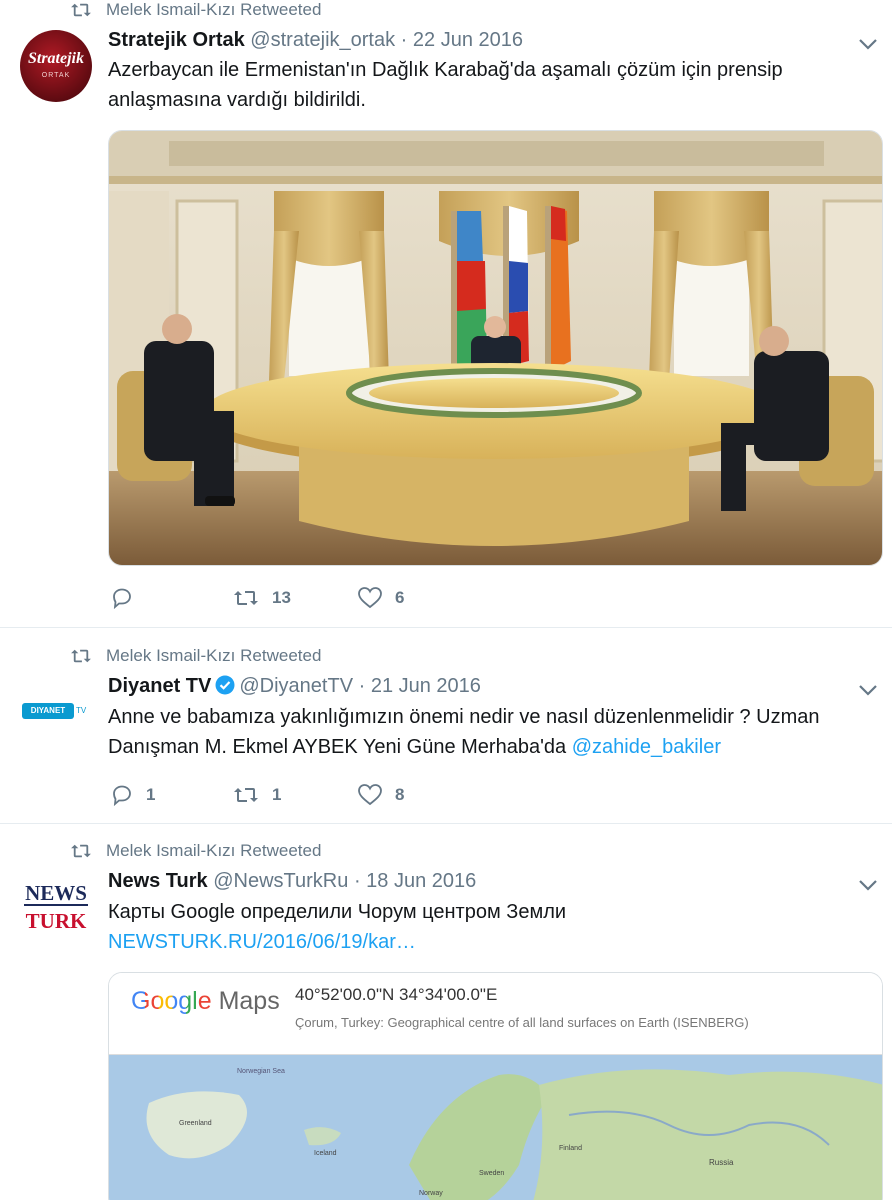 The image size is (892, 1200). What do you see at coordinates (171, 598) in the screenshot?
I see `reply-button` at bounding box center [171, 598].